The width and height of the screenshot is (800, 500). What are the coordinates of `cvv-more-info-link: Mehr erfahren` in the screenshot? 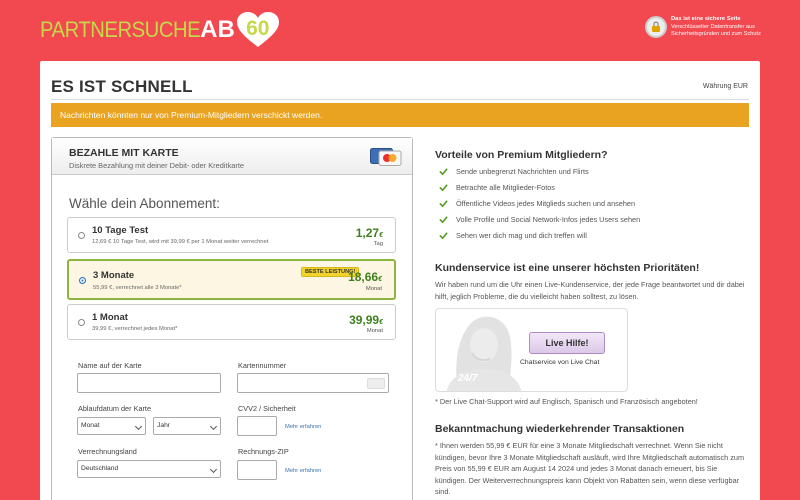 It's located at (303, 427).